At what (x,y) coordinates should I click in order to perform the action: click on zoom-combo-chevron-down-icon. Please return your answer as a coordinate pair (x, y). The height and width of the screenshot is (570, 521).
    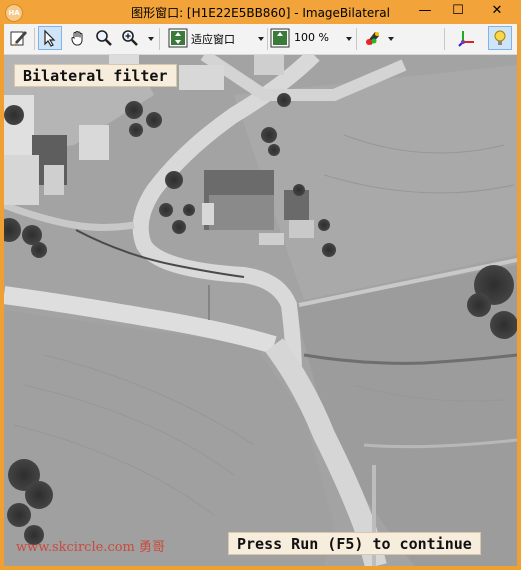
    Looking at the image, I should click on (349, 39).